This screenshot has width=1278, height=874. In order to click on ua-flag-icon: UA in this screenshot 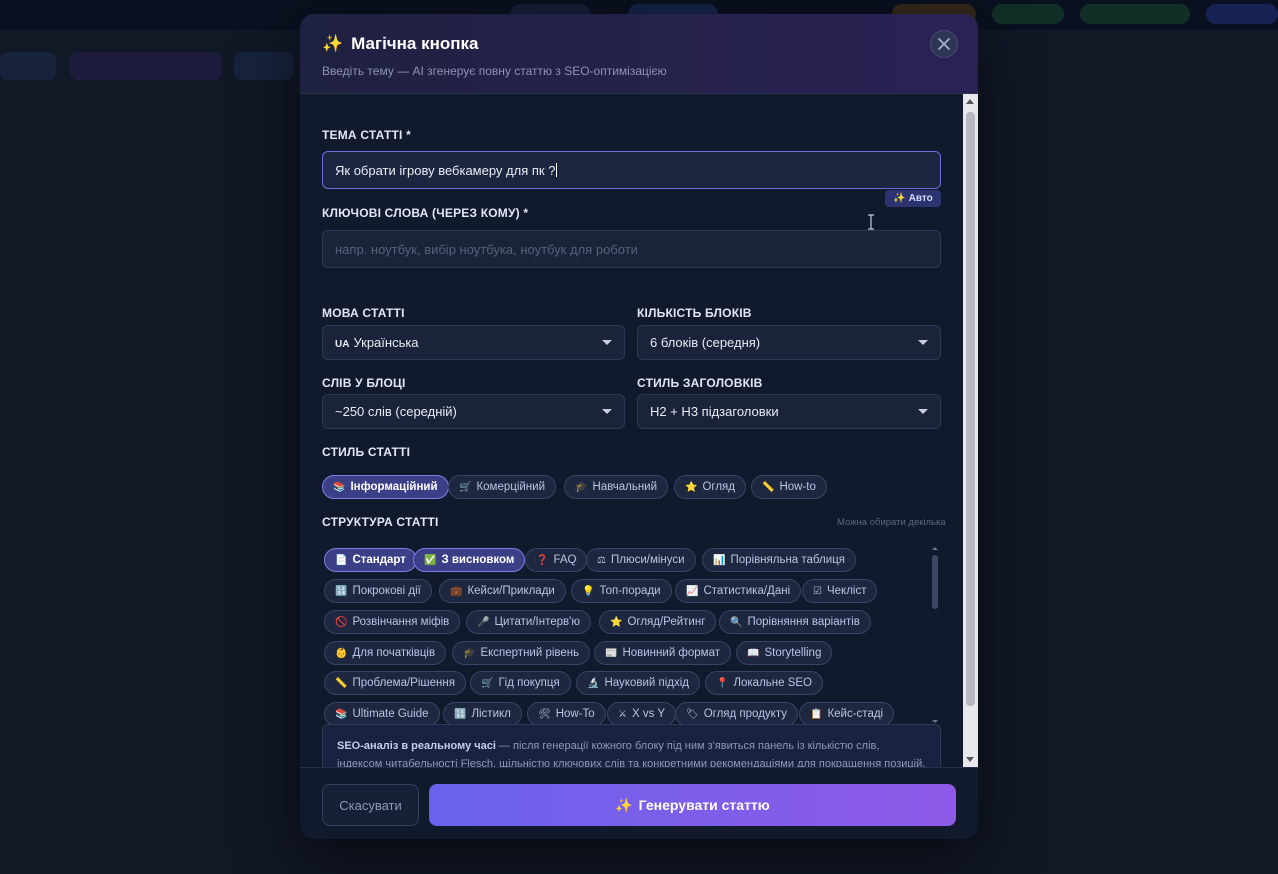, I will do `click(342, 344)`.